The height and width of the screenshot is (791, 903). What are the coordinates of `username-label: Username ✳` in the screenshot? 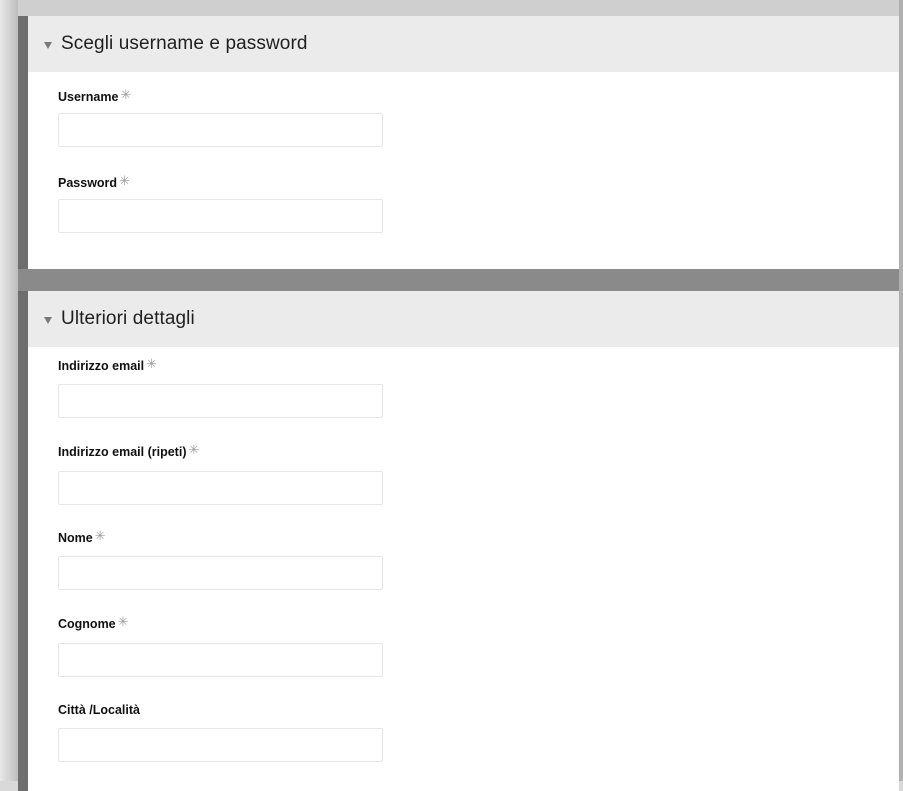 It's located at (95, 95).